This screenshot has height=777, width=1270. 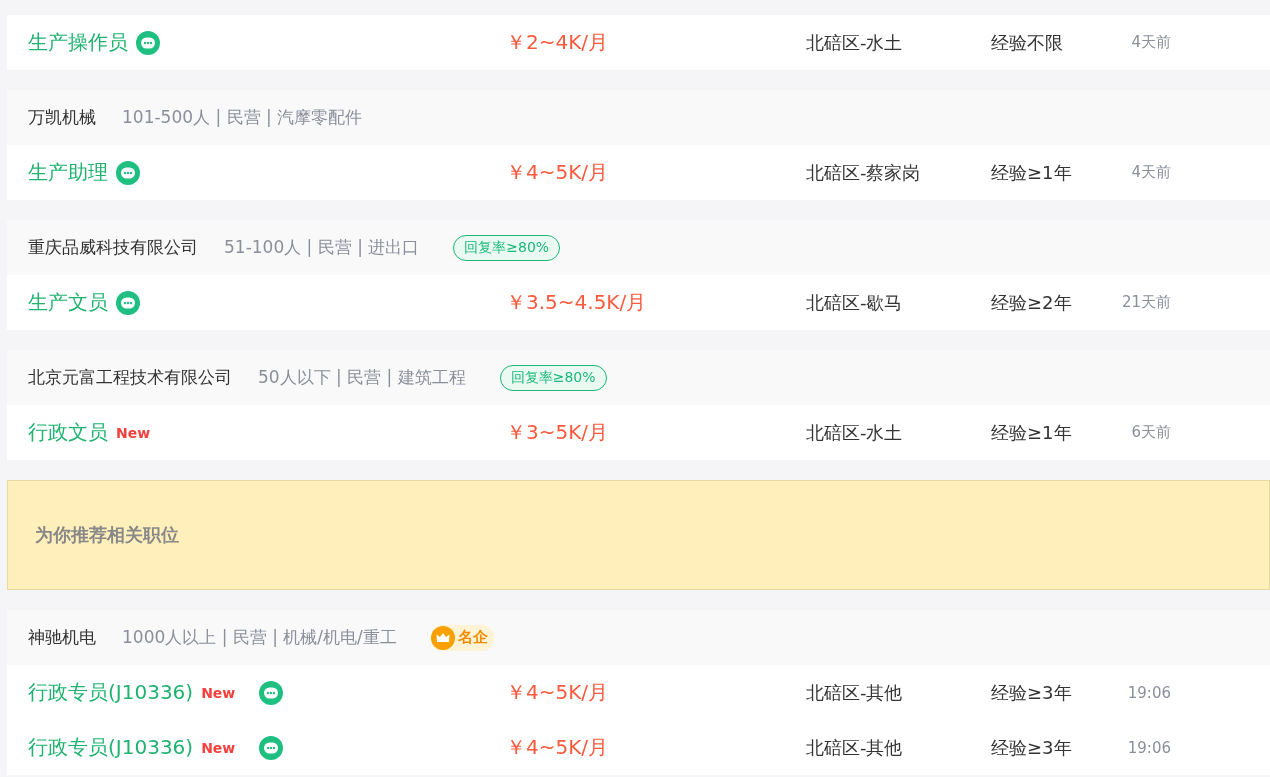 I want to click on salary: ￥3.5~4.5K/月, so click(x=577, y=302).